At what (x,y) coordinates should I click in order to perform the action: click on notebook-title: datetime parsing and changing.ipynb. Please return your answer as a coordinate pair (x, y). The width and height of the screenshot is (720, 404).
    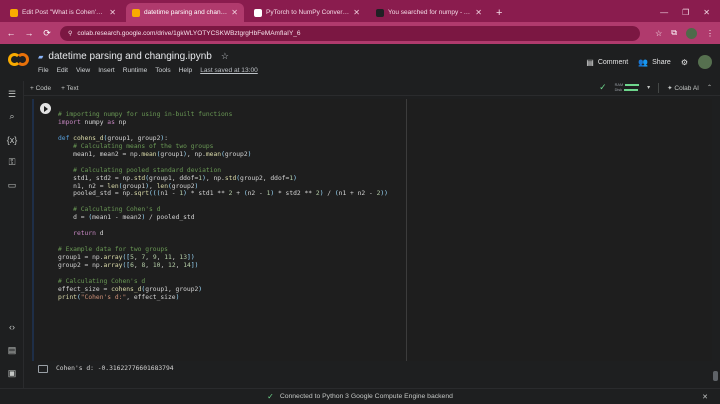
    Looking at the image, I should click on (129, 56).